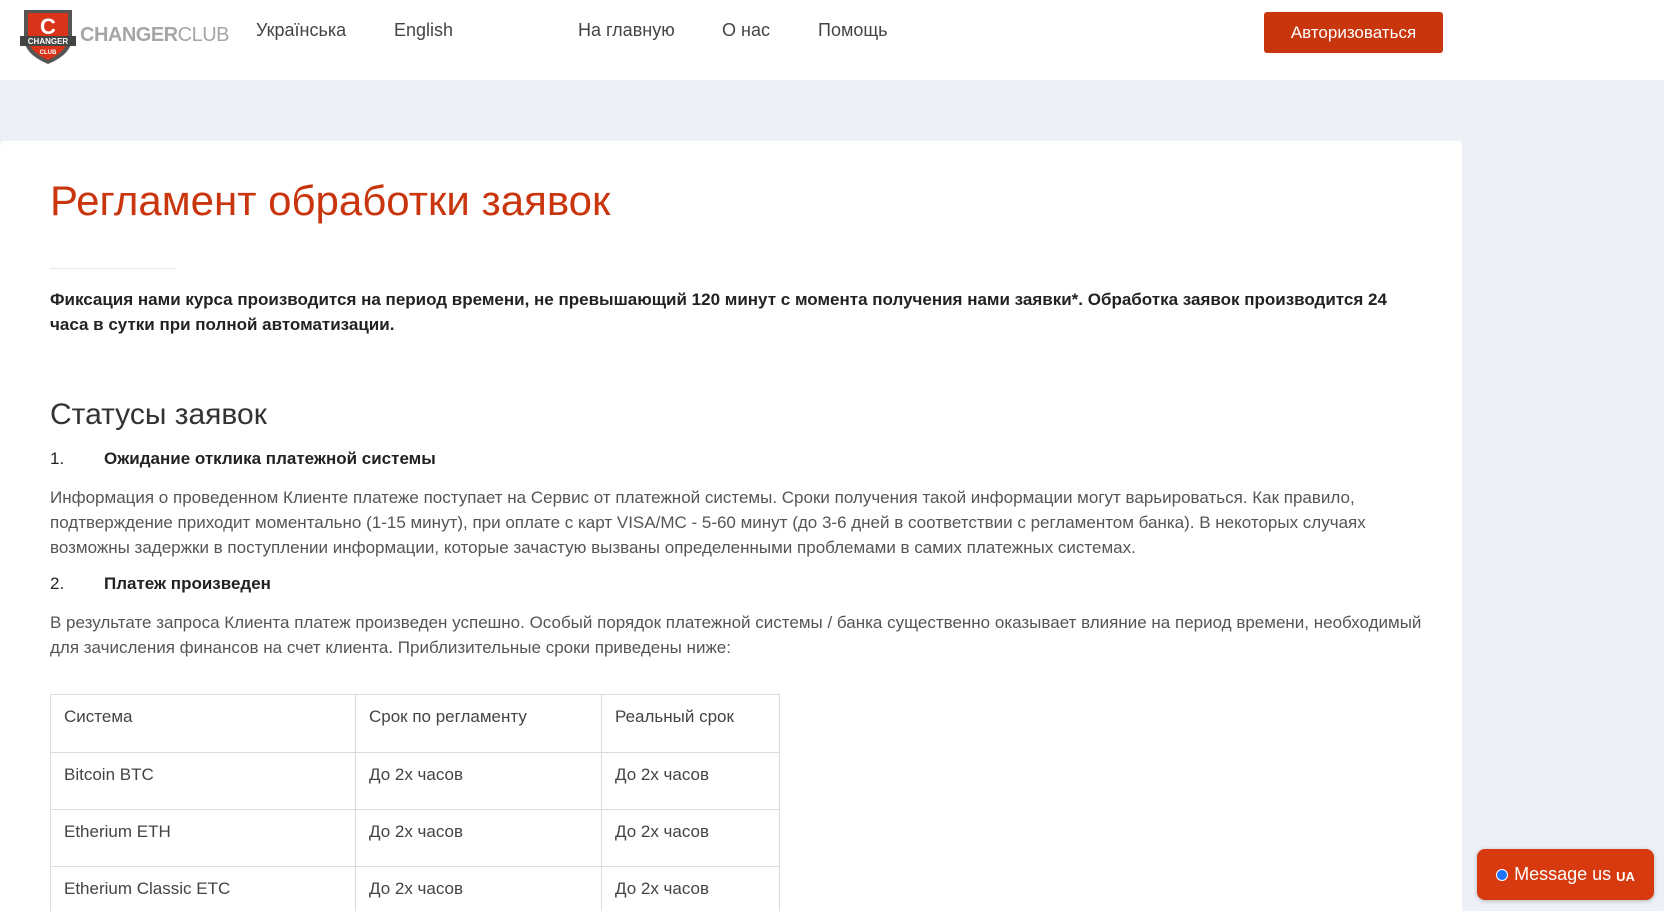  What do you see at coordinates (1353, 32) in the screenshot?
I see `login-button: Авторизоваться` at bounding box center [1353, 32].